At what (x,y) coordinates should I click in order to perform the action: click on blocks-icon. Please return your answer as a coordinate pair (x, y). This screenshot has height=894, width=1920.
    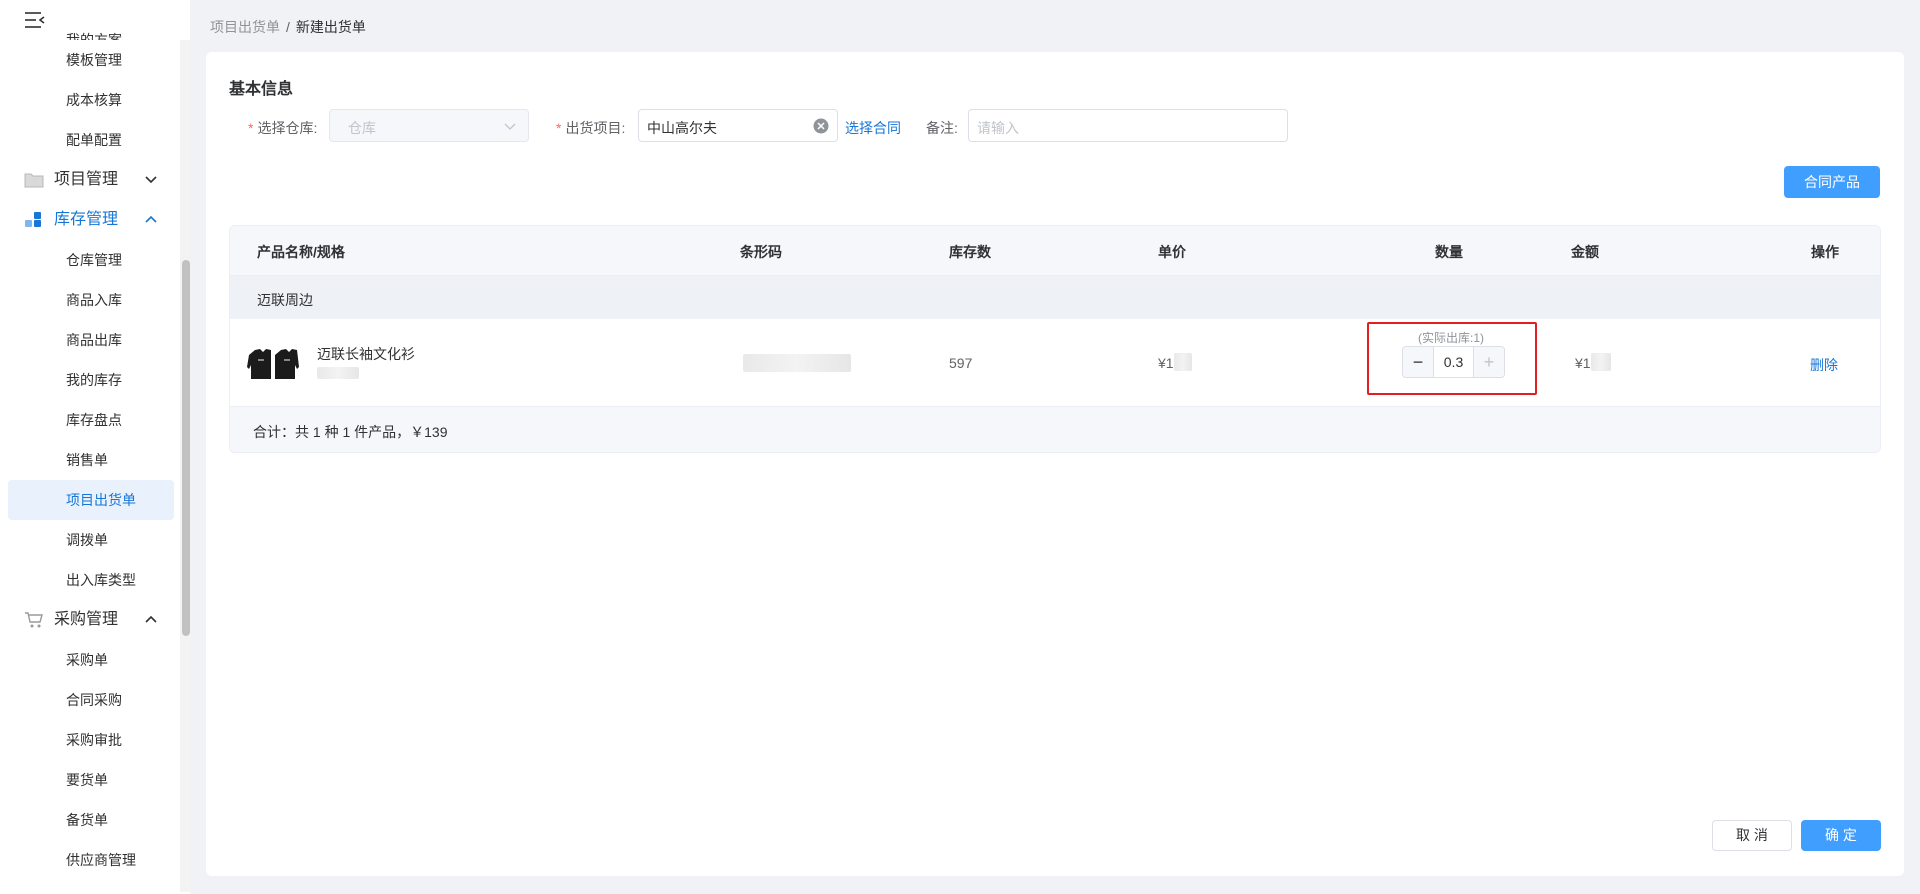
    Looking at the image, I should click on (33, 219).